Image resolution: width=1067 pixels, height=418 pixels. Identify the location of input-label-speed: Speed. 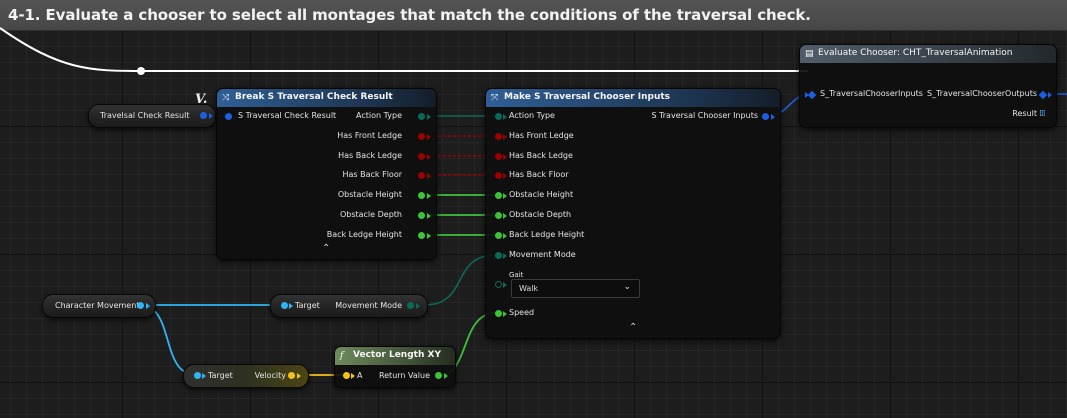
(522, 312).